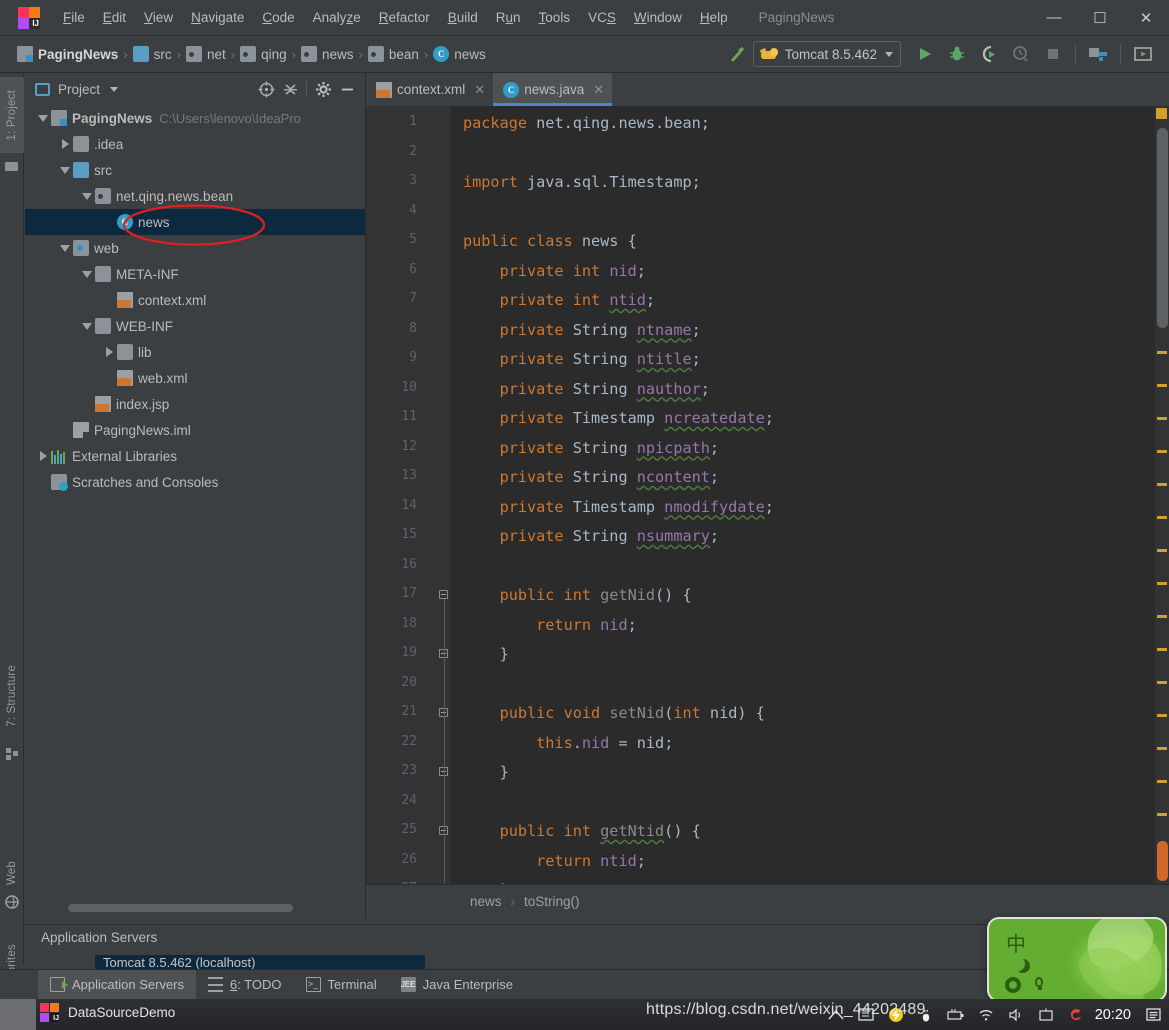  Describe the element at coordinates (1053, 54) in the screenshot. I see `stop-icon` at that location.